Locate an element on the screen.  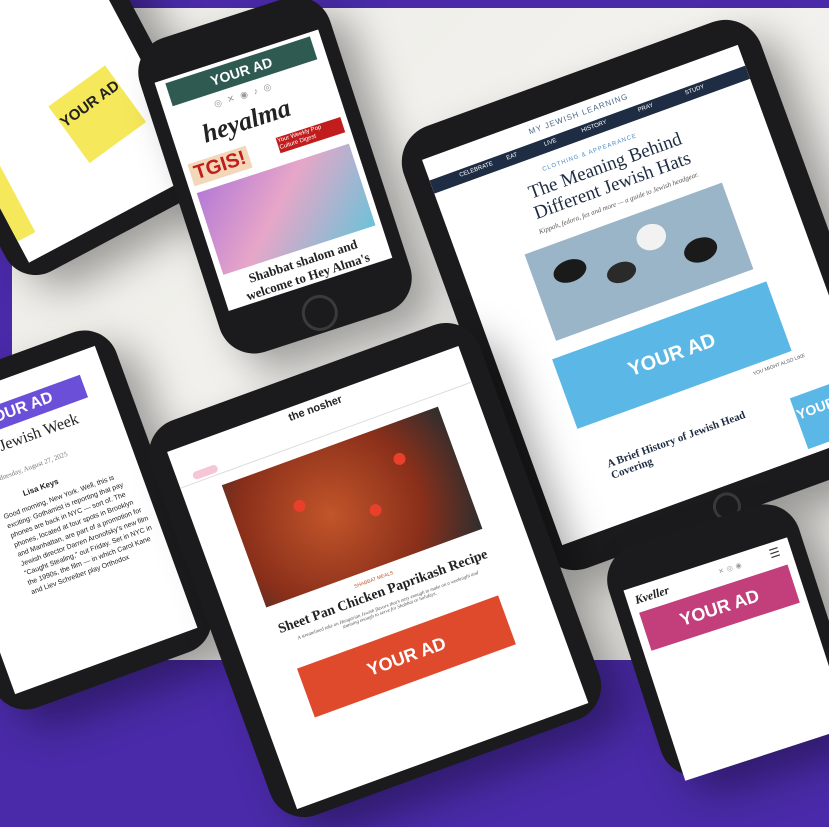
menu-icon: ☰ is located at coordinates (774, 553).